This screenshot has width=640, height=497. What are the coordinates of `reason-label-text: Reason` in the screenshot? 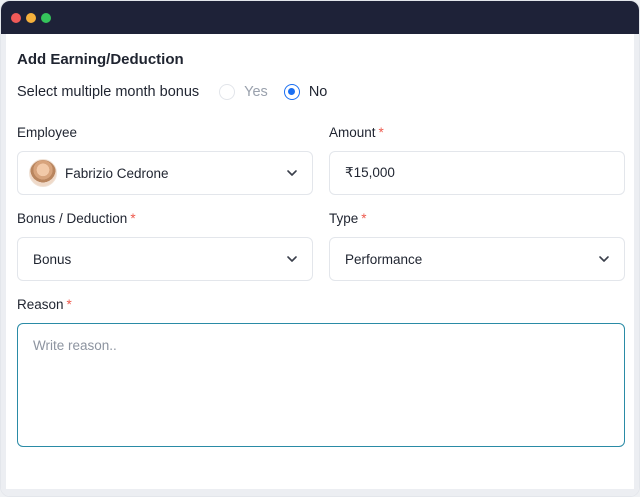 It's located at (40, 304).